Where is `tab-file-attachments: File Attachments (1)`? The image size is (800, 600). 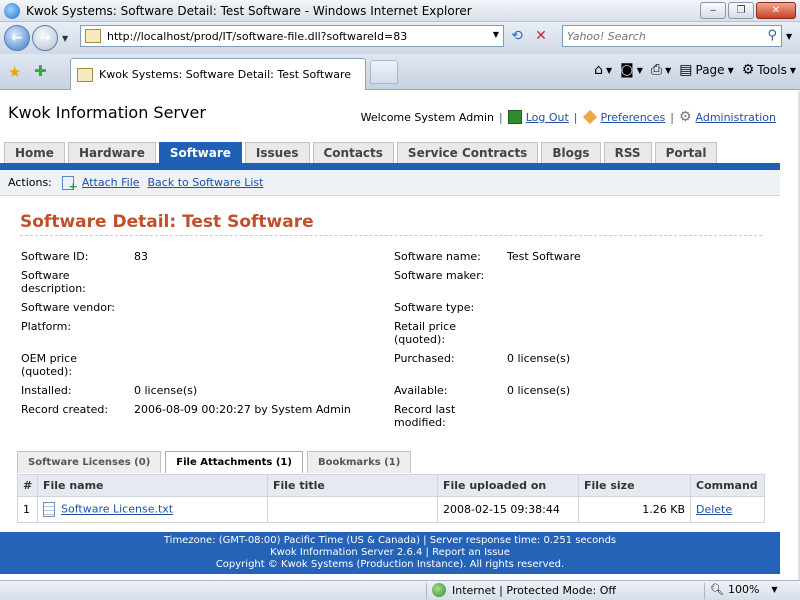
tab-file-attachments: File Attachments (1) is located at coordinates (234, 462).